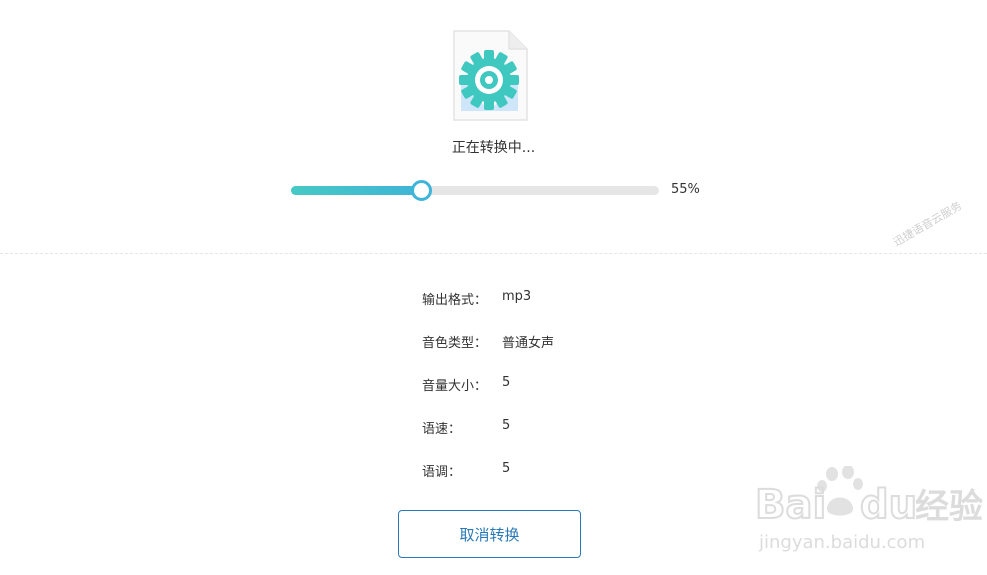 The image size is (987, 575). I want to click on section-divider, so click(493, 253).